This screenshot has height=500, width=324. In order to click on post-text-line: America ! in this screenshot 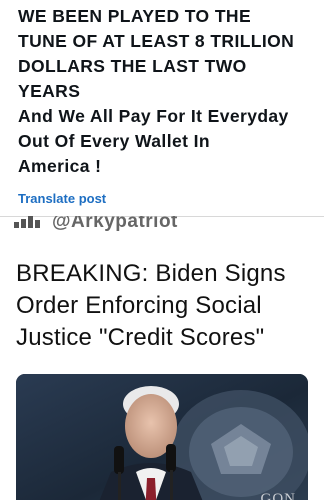, I will do `click(60, 166)`.